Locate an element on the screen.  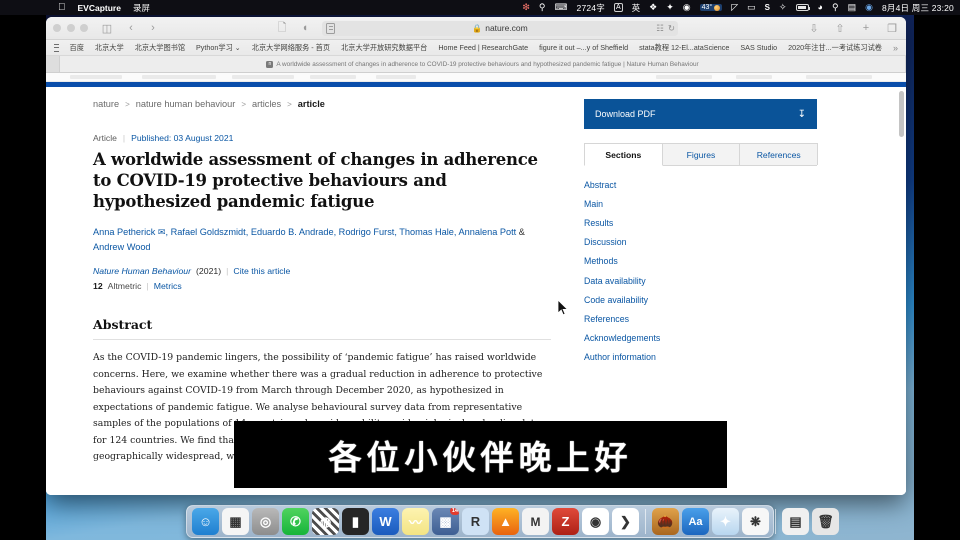
input-method-abc-icon: A is located at coordinates (618, 7).